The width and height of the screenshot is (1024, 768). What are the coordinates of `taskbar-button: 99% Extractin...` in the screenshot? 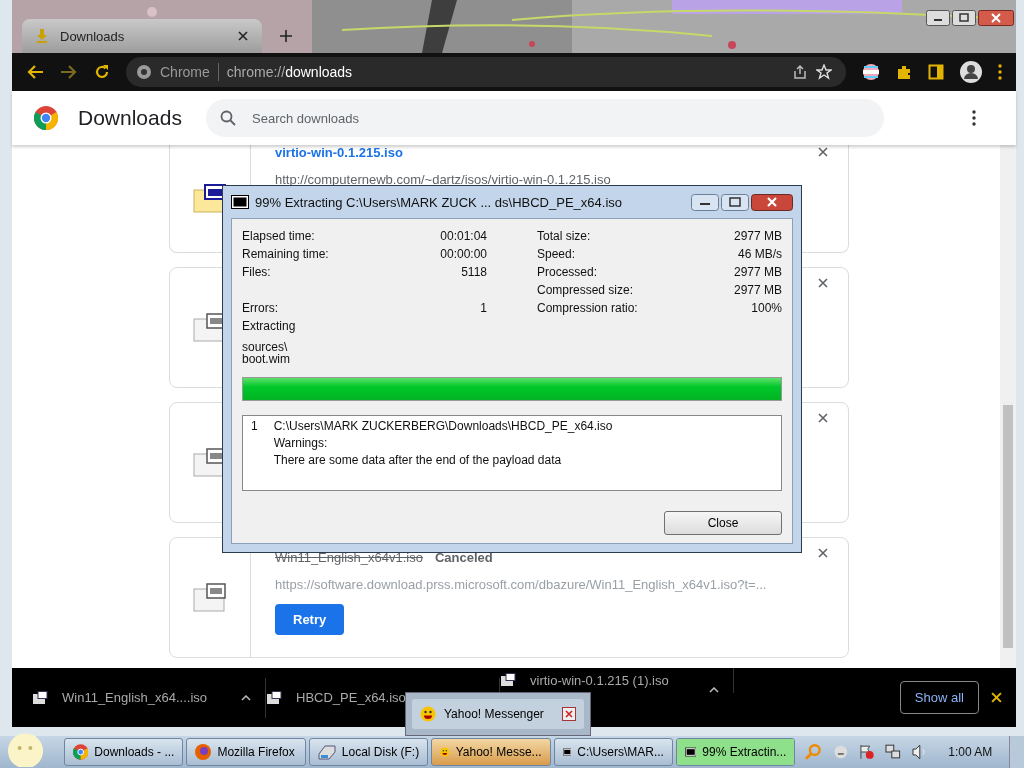 It's located at (735, 752).